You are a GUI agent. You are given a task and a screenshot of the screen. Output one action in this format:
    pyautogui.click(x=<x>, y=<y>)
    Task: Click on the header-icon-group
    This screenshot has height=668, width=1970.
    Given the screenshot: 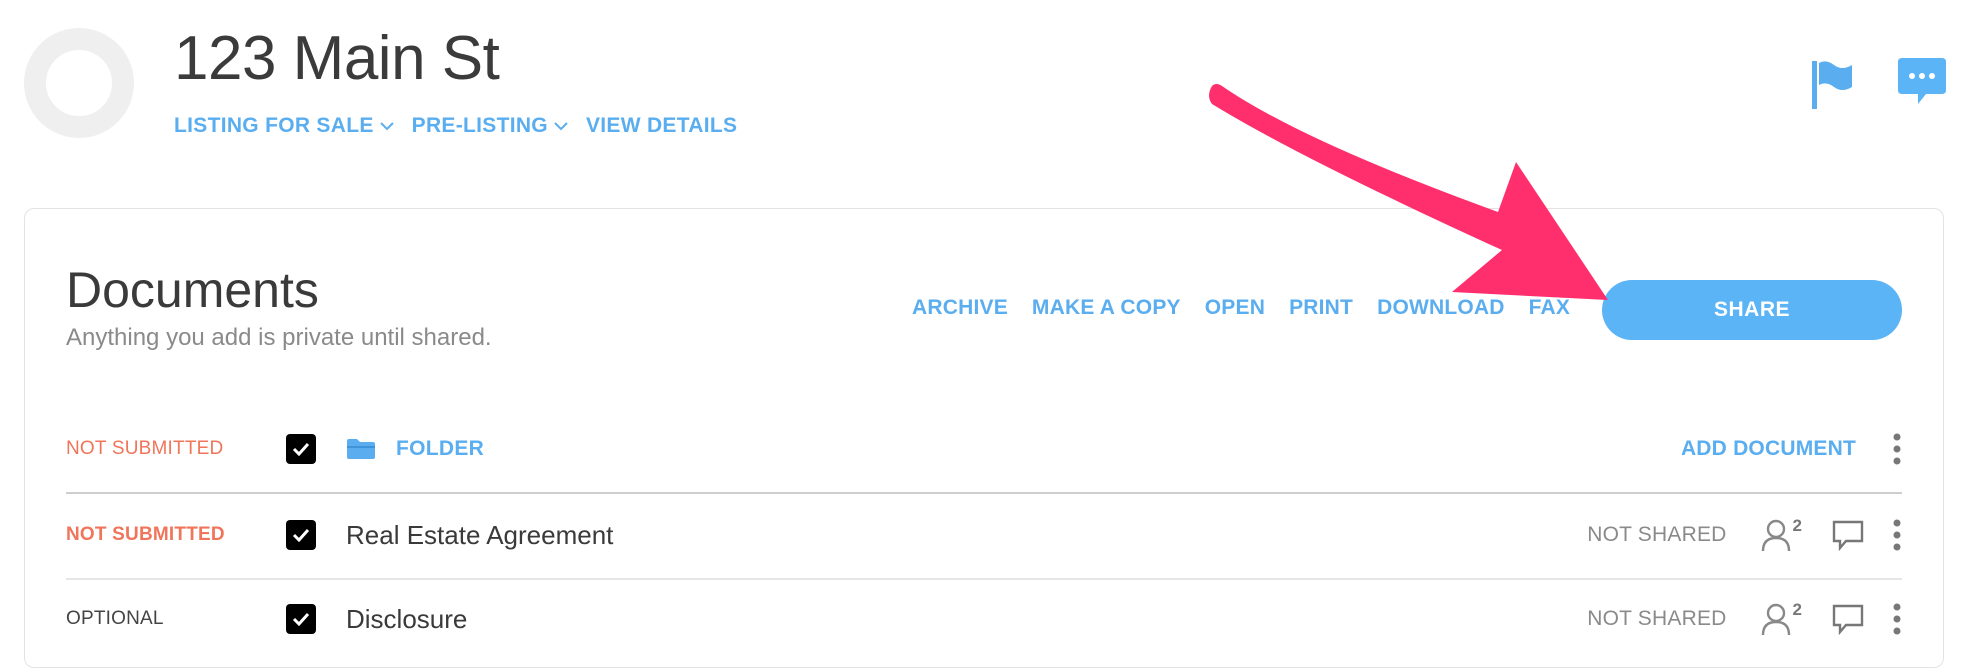 What is the action you would take?
    pyautogui.click(x=1879, y=84)
    